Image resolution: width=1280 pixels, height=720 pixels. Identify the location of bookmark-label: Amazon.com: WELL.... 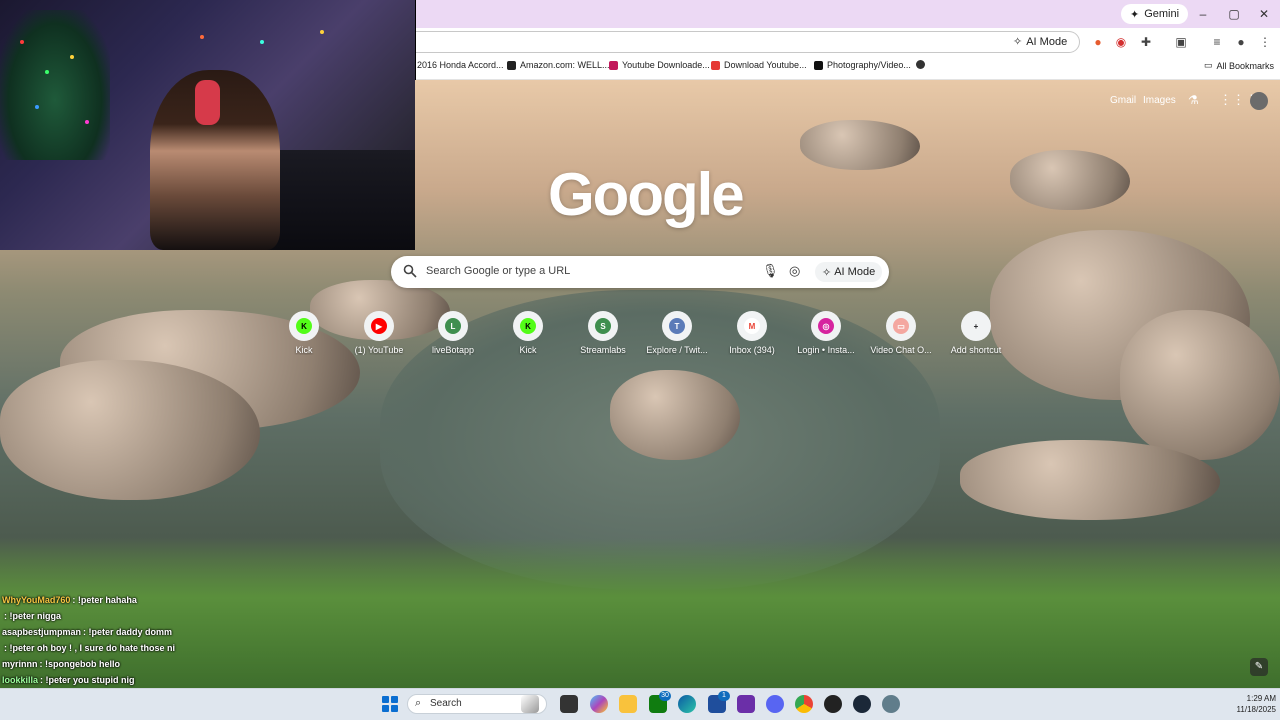
(565, 65).